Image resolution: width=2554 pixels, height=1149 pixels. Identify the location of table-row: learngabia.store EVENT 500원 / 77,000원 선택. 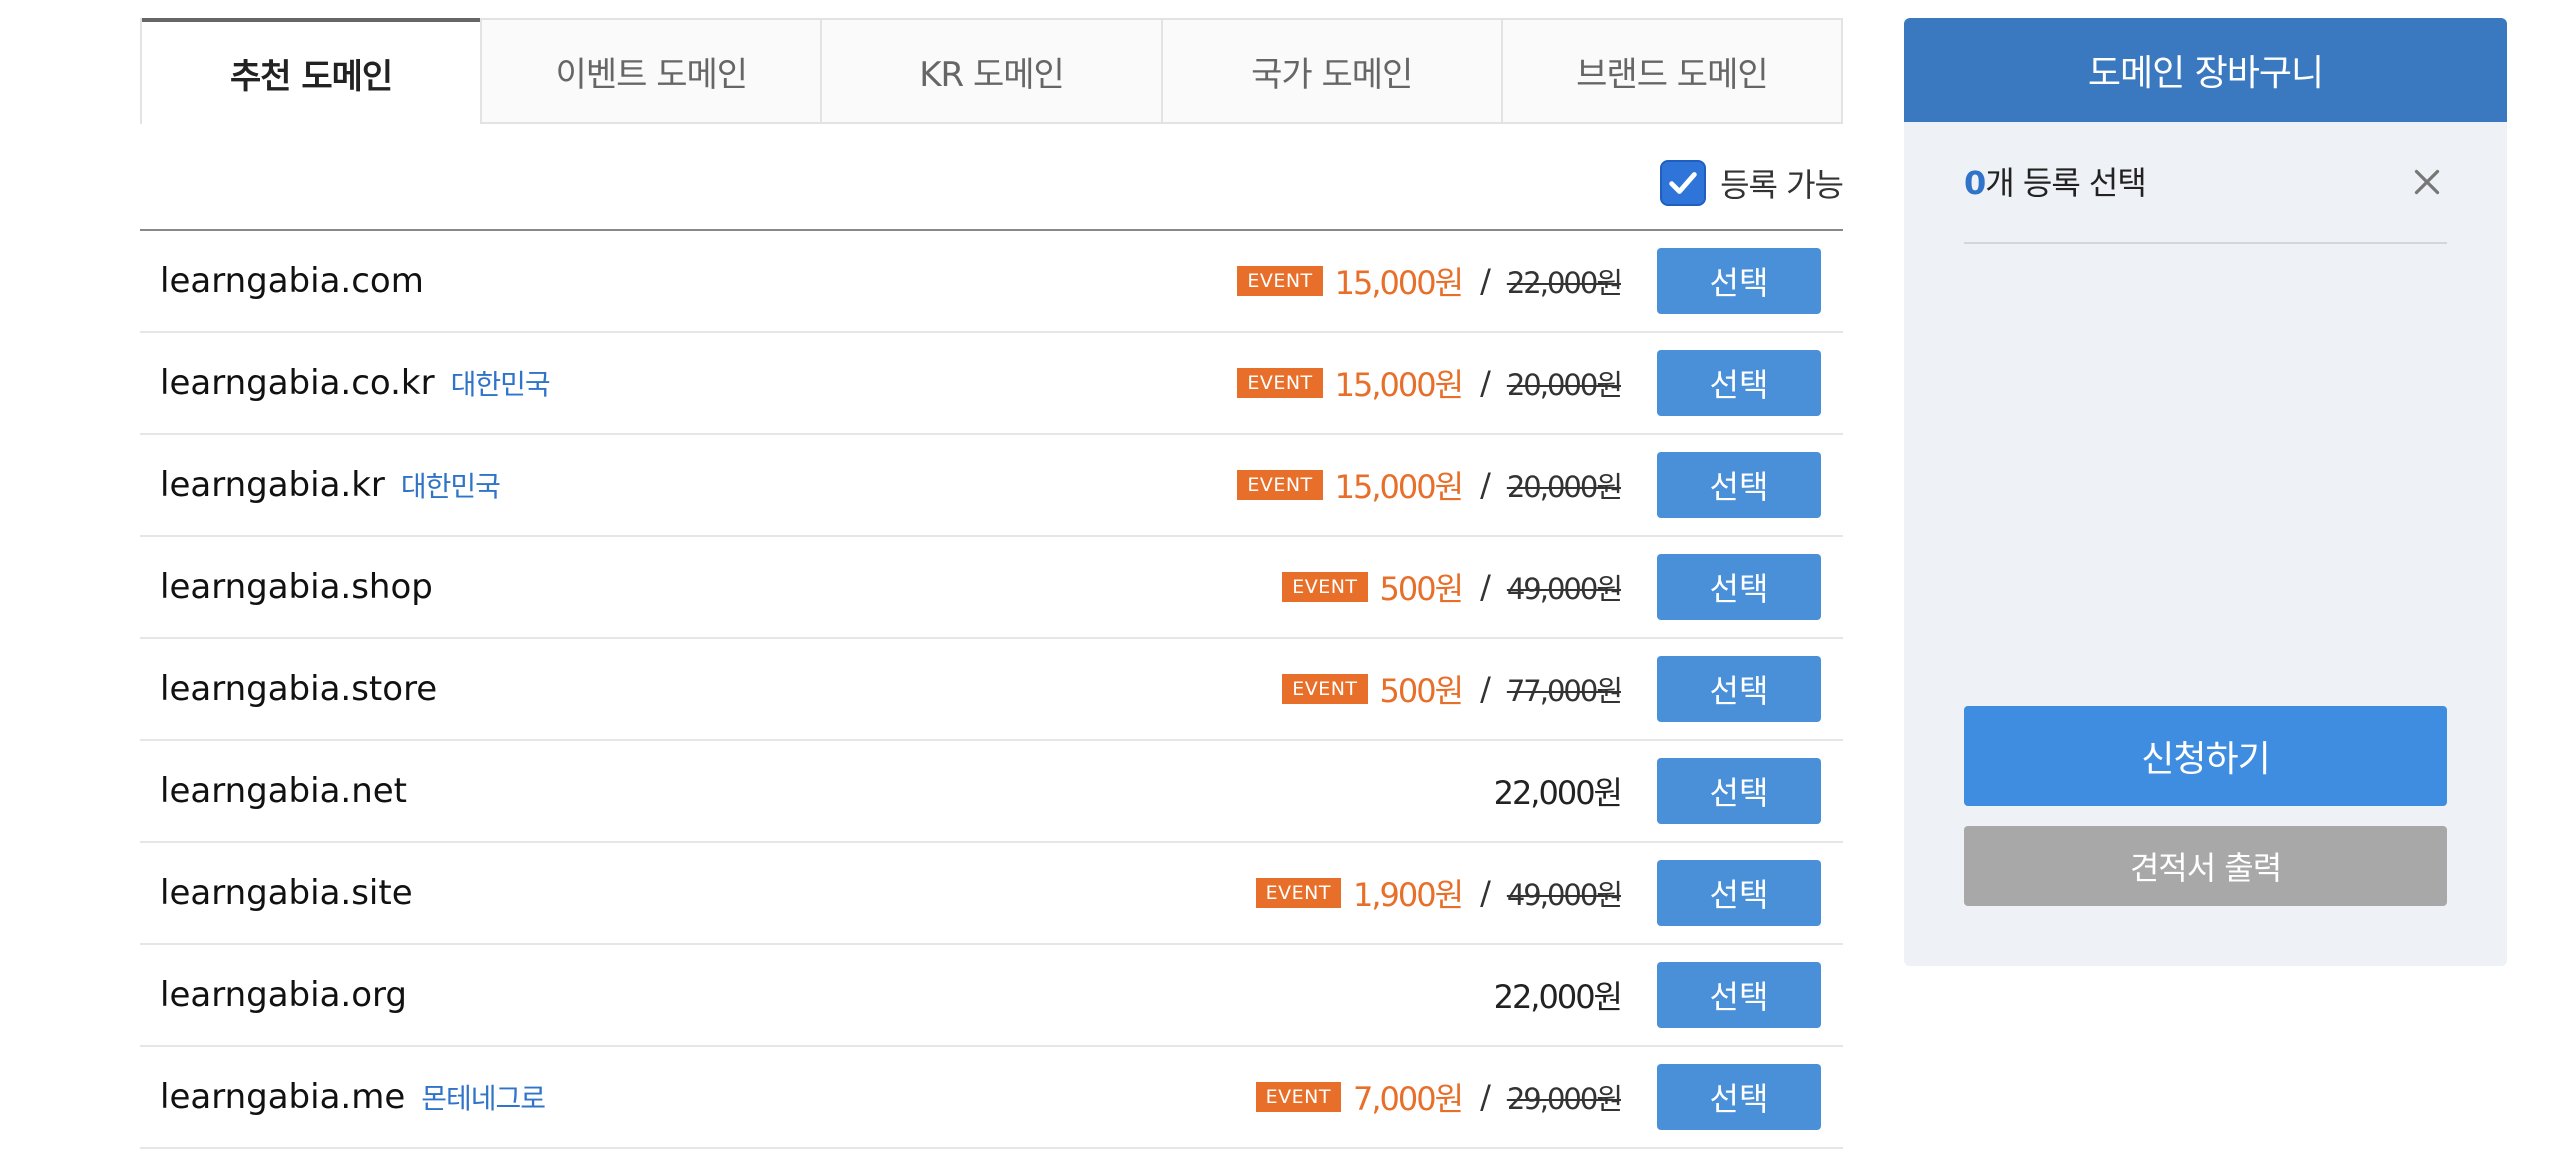
(991, 690).